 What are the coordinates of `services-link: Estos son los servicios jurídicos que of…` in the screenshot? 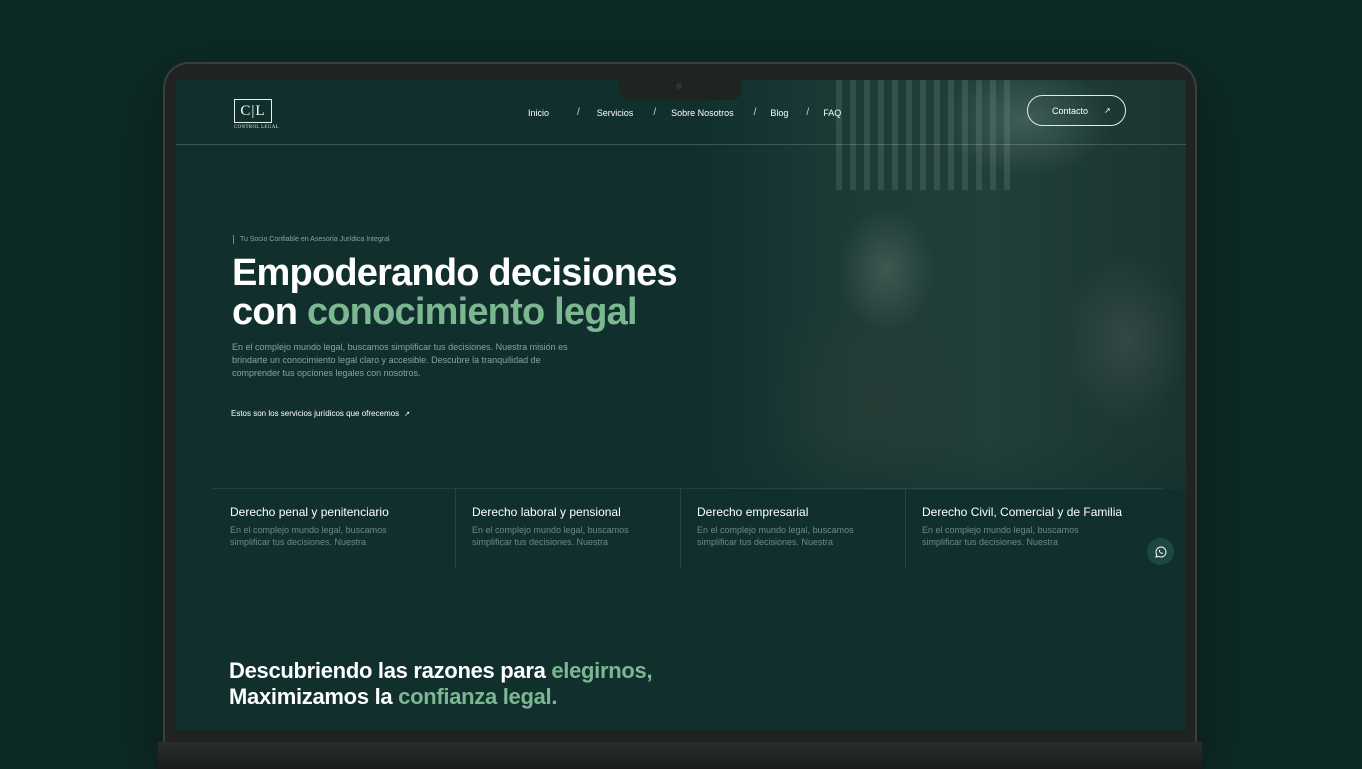 It's located at (320, 413).